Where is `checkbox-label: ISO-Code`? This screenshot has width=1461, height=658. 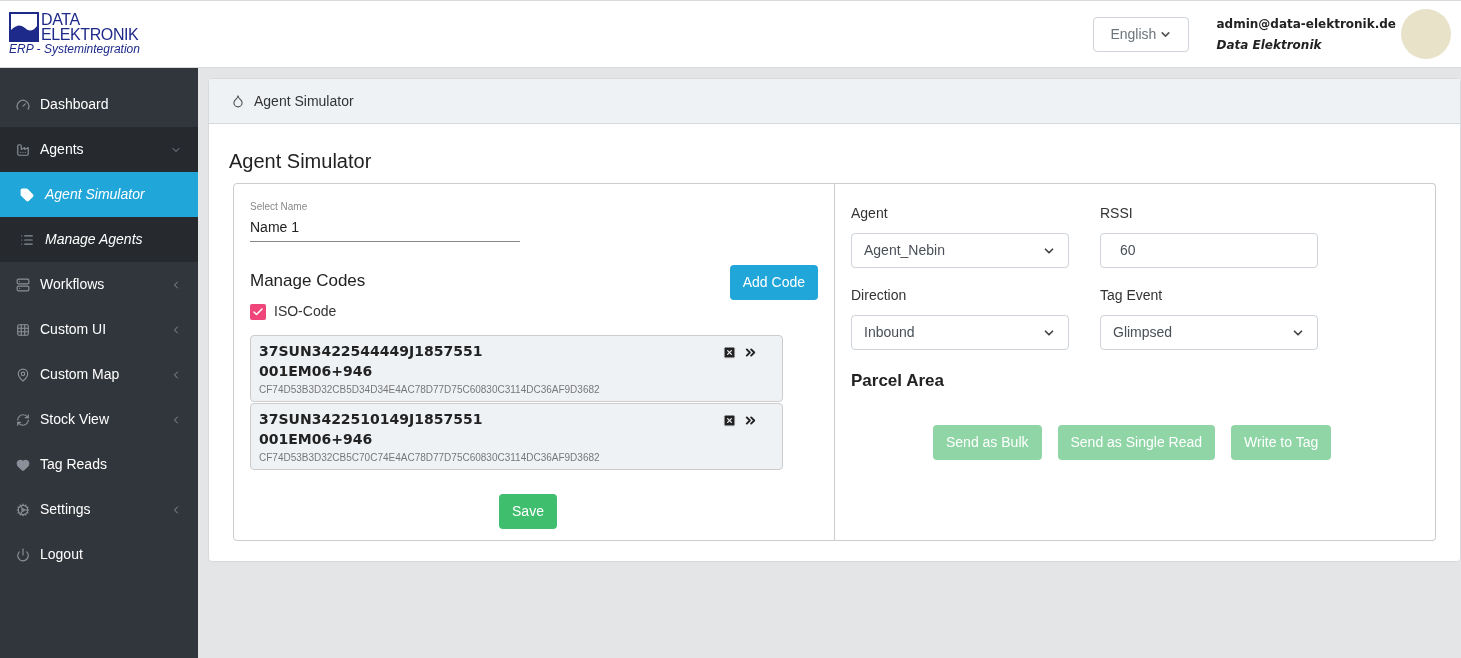 checkbox-label: ISO-Code is located at coordinates (305, 311).